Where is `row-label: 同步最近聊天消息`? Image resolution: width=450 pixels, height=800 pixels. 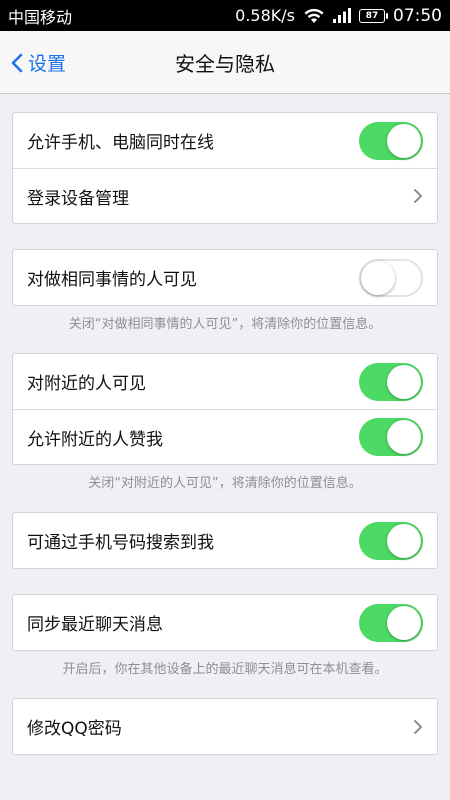
row-label: 同步最近聊天消息 is located at coordinates (95, 625).